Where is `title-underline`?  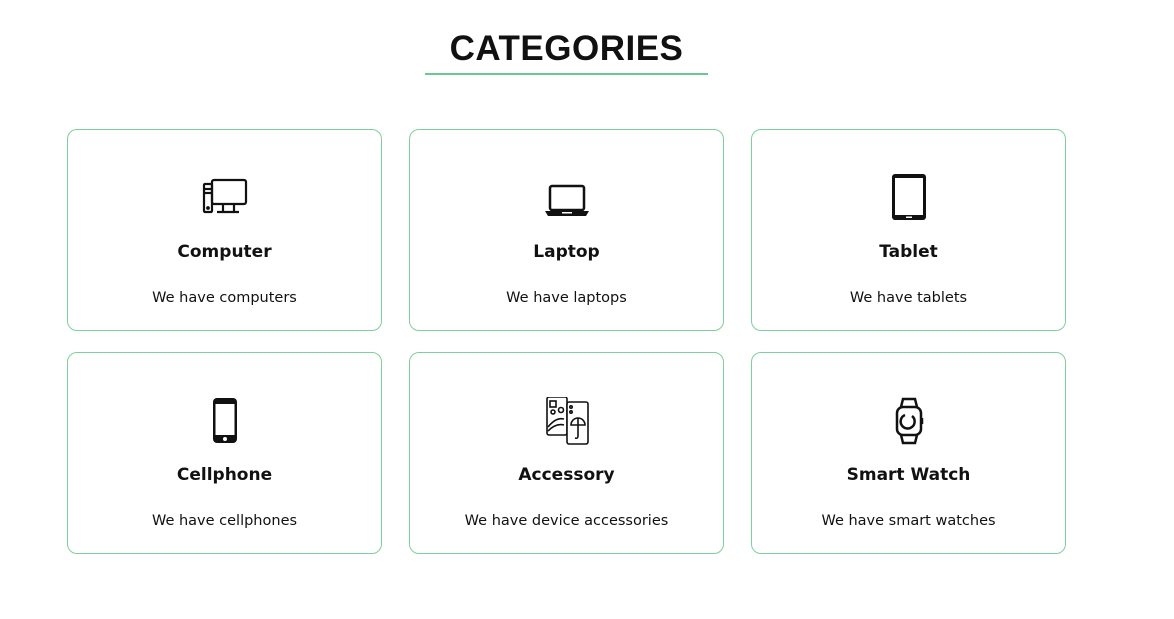
title-underline is located at coordinates (566, 74).